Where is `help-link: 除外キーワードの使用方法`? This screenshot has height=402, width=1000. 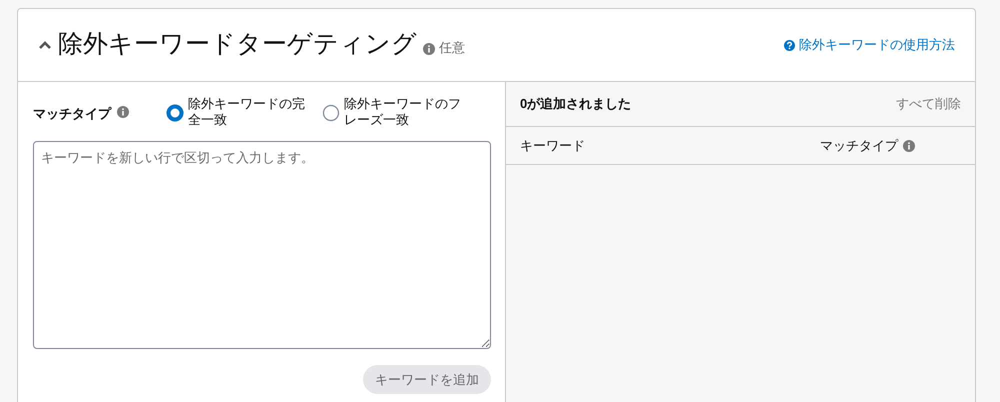
help-link: 除外キーワードの使用方法 is located at coordinates (869, 45).